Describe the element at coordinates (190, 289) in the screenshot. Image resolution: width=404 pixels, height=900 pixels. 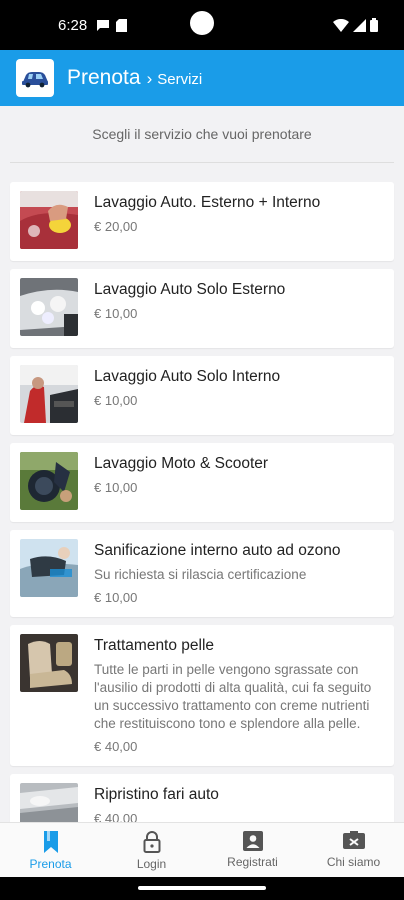
I see `service-title: Lavaggio Auto Solo Esterno` at that location.